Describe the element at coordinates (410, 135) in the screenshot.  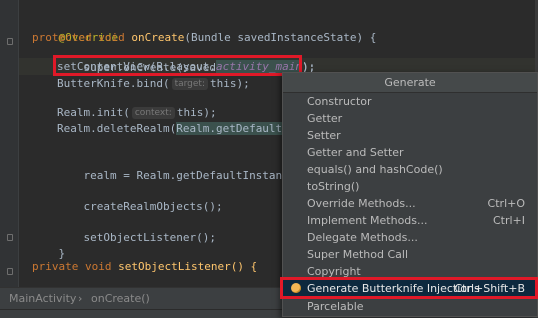
I see `menu-item-setter: Setter` at that location.